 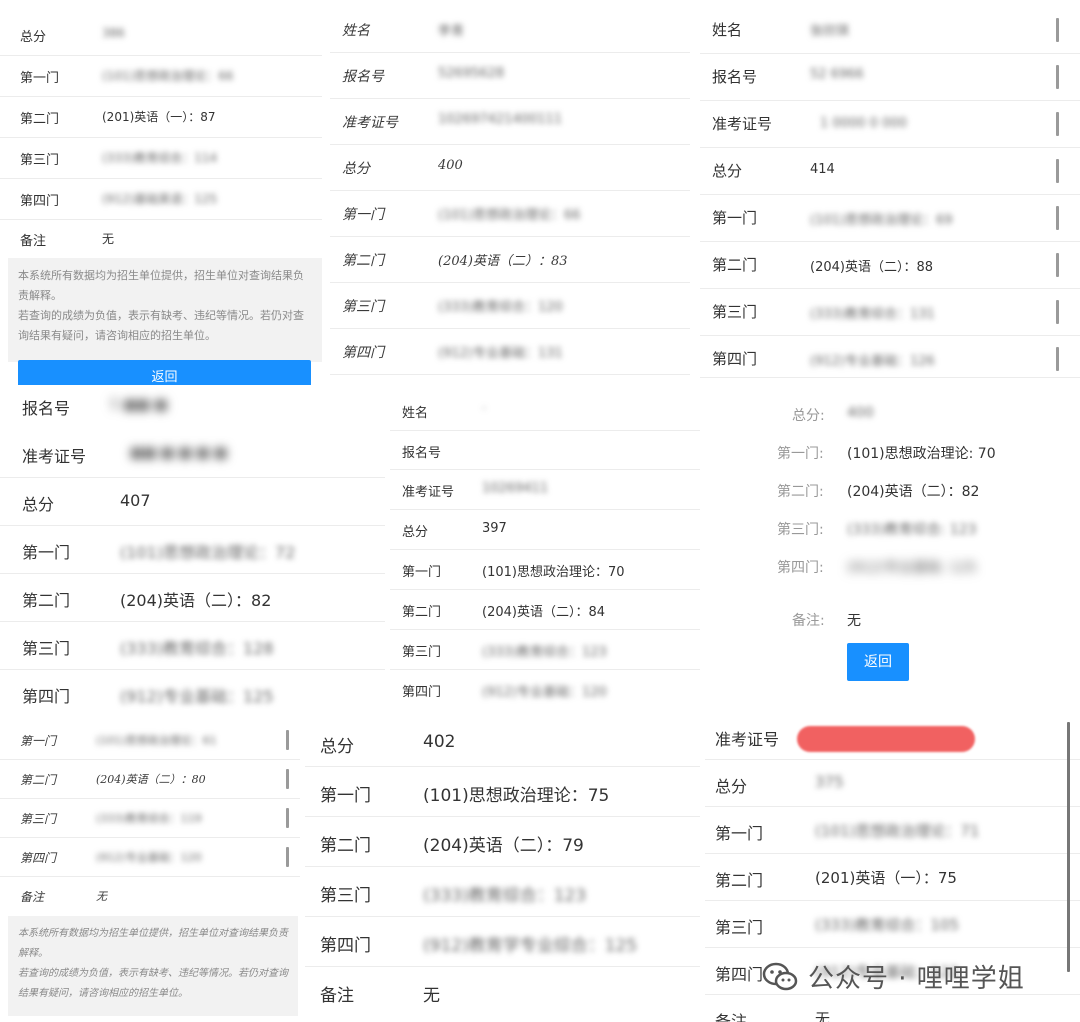 I want to click on subject-1-value: (101)思想政治理论: 70, so click(x=921, y=454).